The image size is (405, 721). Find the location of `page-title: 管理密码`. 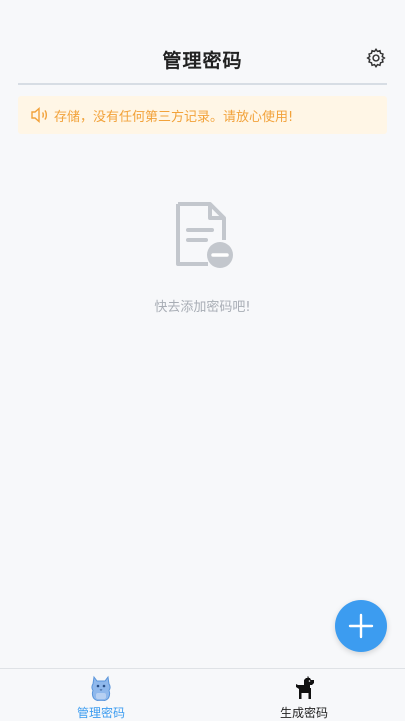

page-title: 管理密码 is located at coordinates (202, 61).